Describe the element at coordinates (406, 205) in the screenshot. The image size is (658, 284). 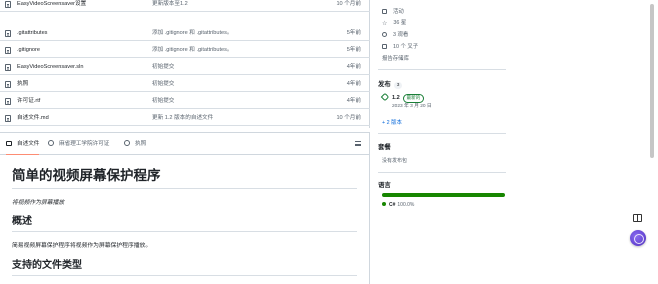
I see `language-percent: 100.0%` at that location.